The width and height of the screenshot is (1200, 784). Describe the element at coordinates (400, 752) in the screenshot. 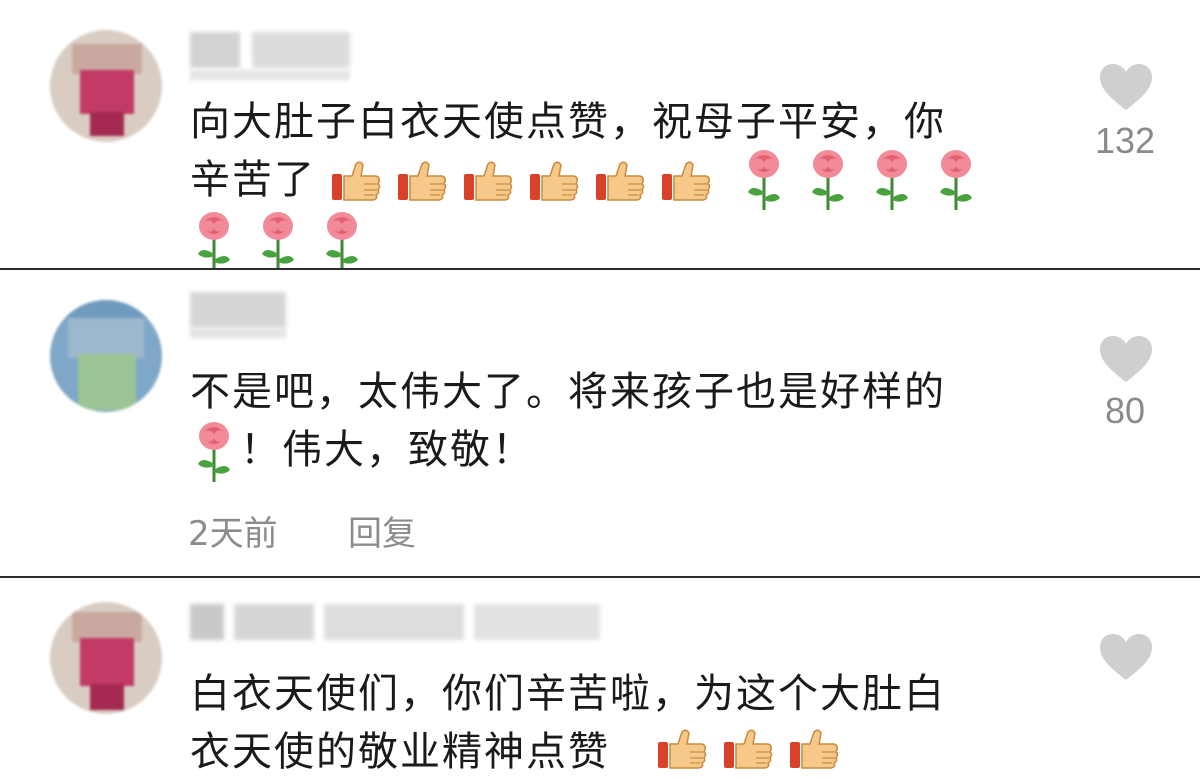

I see `comment-text-line: 衣天使的敬业精神点赞` at that location.